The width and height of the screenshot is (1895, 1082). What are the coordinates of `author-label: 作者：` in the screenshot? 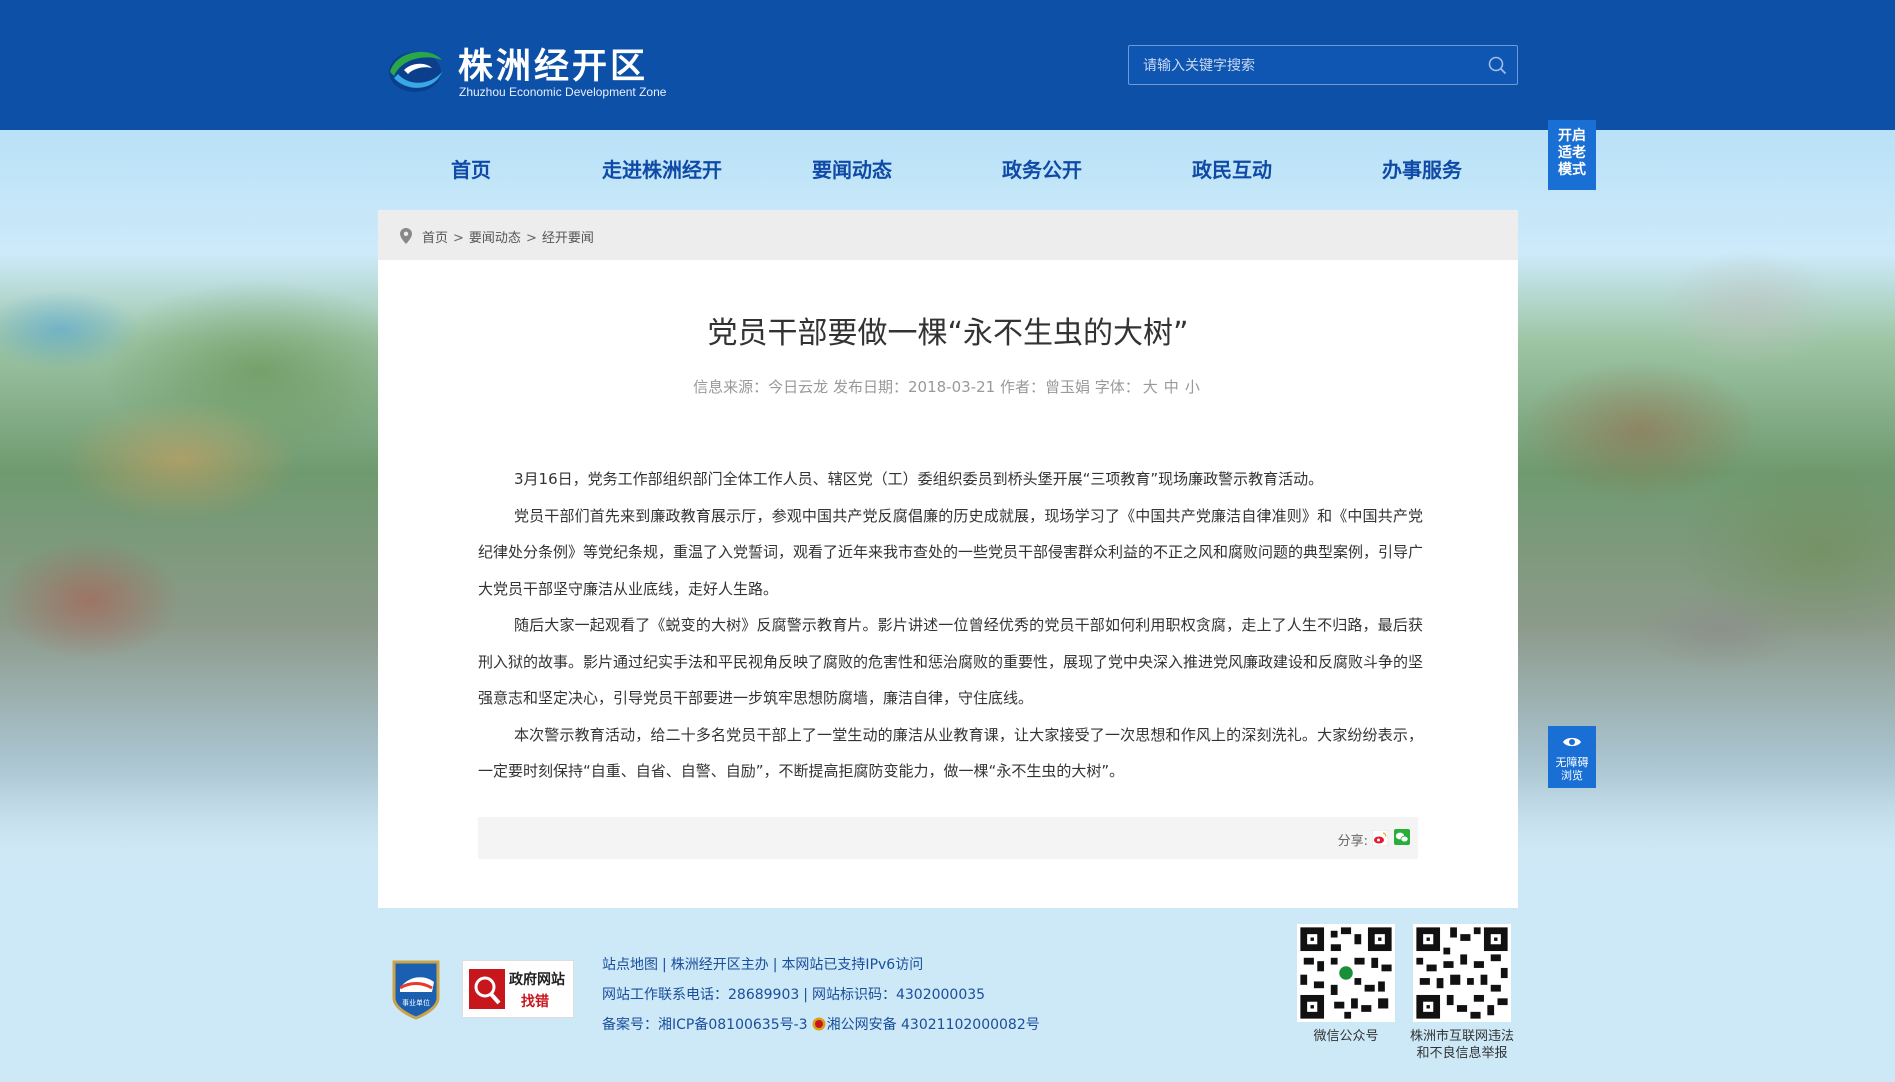 It's located at (1022, 387).